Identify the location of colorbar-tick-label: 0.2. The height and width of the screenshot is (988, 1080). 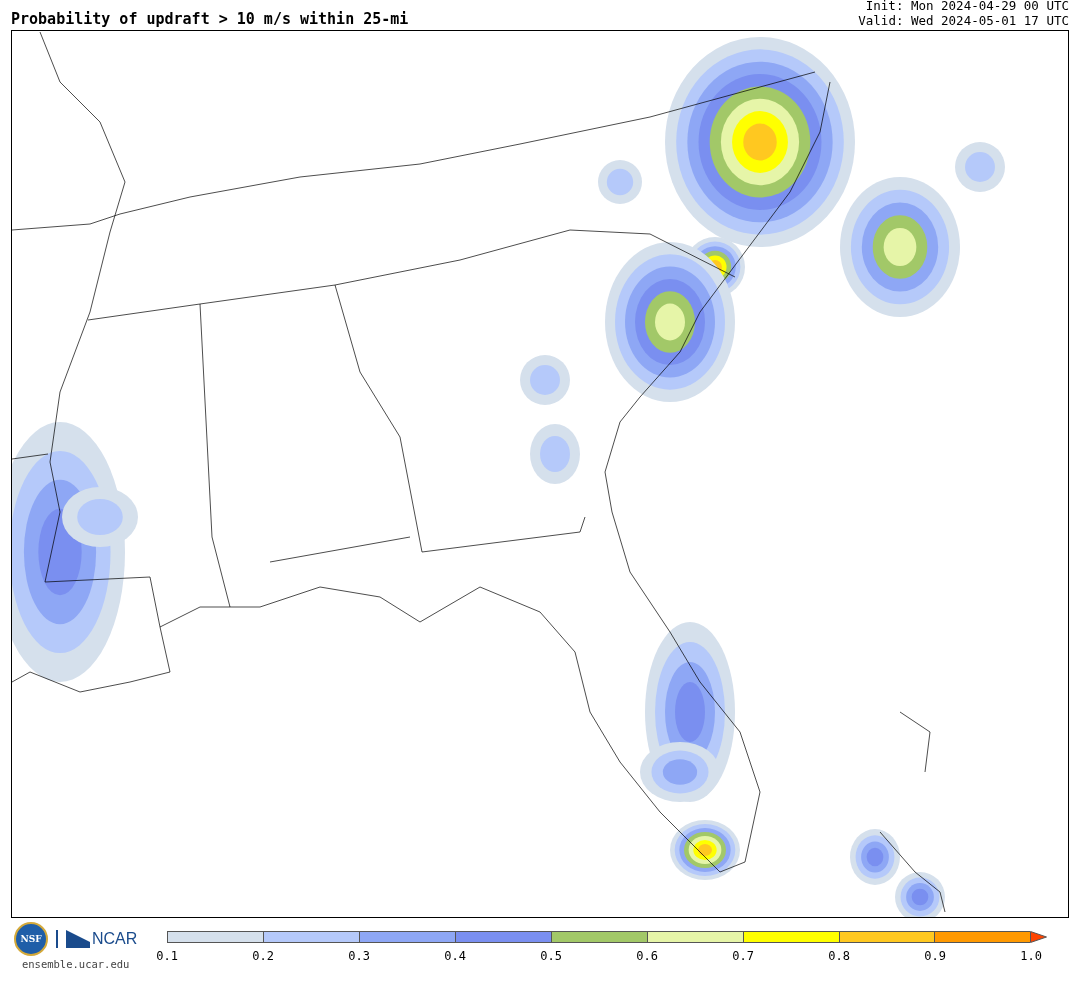
(264, 956).